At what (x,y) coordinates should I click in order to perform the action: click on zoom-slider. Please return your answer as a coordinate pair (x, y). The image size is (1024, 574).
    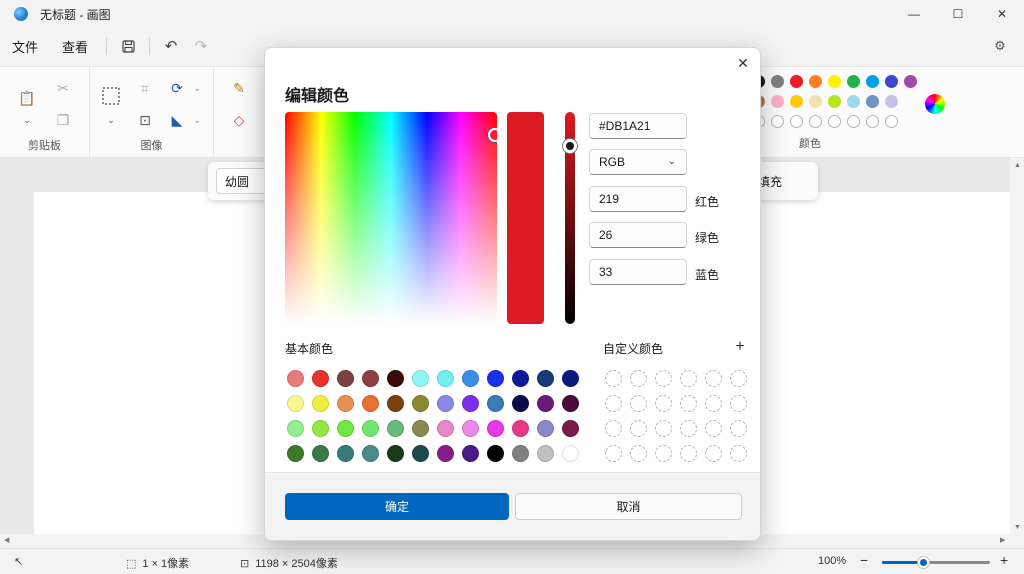
    Looking at the image, I should click on (936, 562).